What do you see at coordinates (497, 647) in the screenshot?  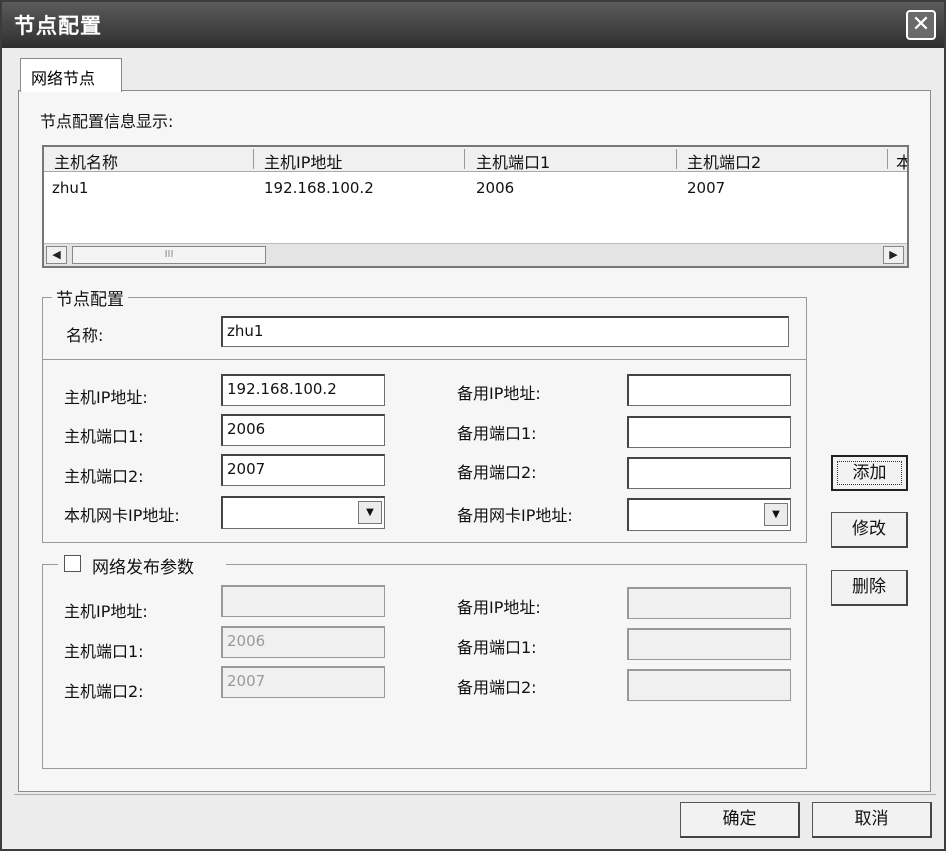 I see `publish-backup-port1-label: 备用端口1:` at bounding box center [497, 647].